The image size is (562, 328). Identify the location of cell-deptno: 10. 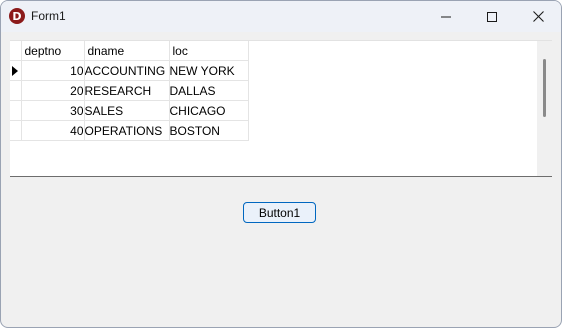
(53, 70).